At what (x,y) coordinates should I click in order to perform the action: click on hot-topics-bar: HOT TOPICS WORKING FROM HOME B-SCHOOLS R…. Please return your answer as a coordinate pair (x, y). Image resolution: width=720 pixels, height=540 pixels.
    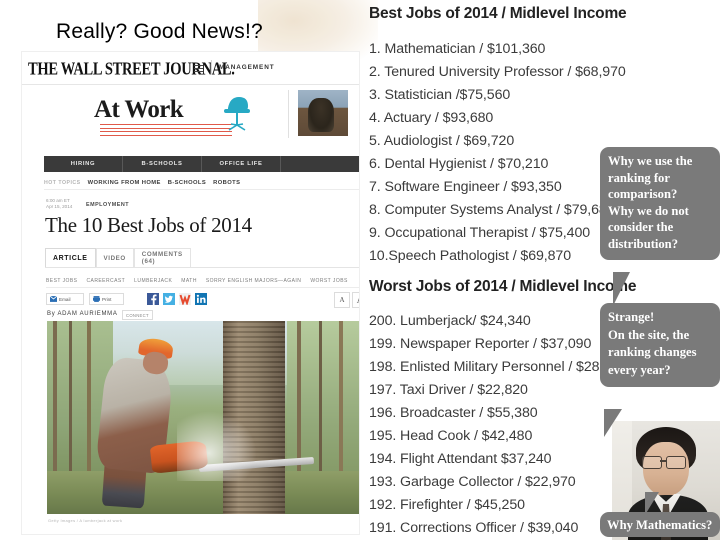
    Looking at the image, I should click on (201, 183).